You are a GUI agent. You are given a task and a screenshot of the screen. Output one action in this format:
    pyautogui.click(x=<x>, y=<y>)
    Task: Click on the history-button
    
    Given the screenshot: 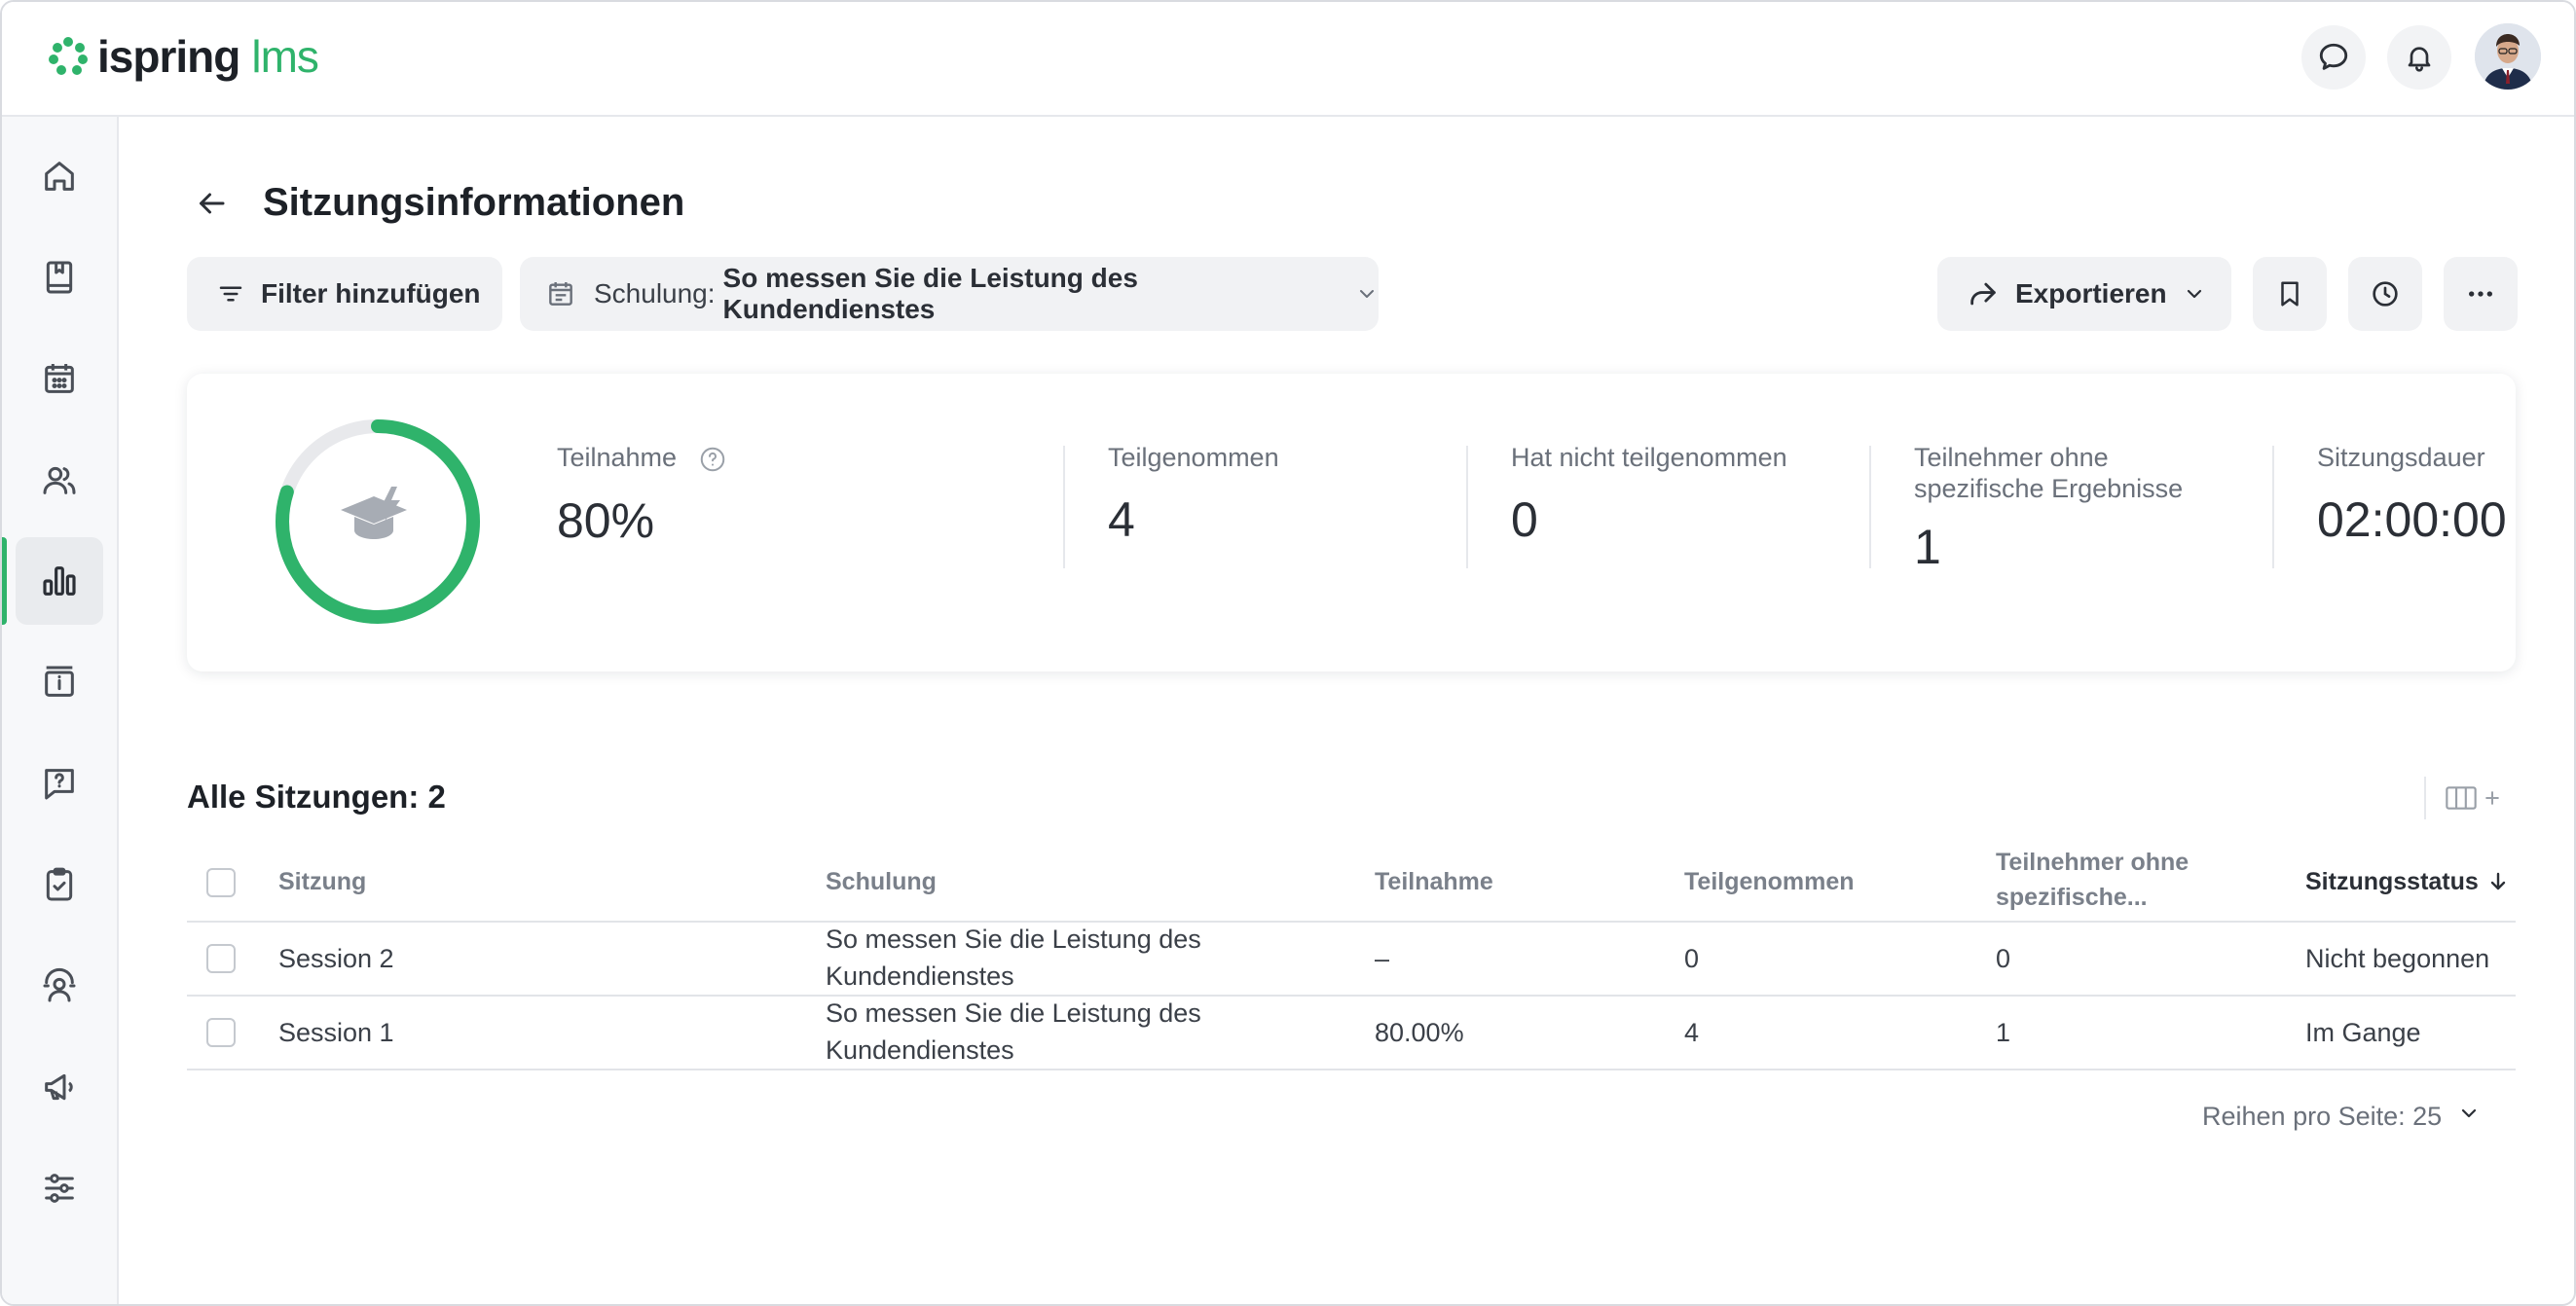 What is the action you would take?
    pyautogui.click(x=2385, y=294)
    